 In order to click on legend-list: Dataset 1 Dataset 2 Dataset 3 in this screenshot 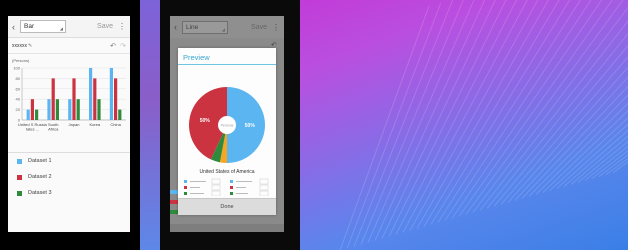, I will do `click(69, 176)`.